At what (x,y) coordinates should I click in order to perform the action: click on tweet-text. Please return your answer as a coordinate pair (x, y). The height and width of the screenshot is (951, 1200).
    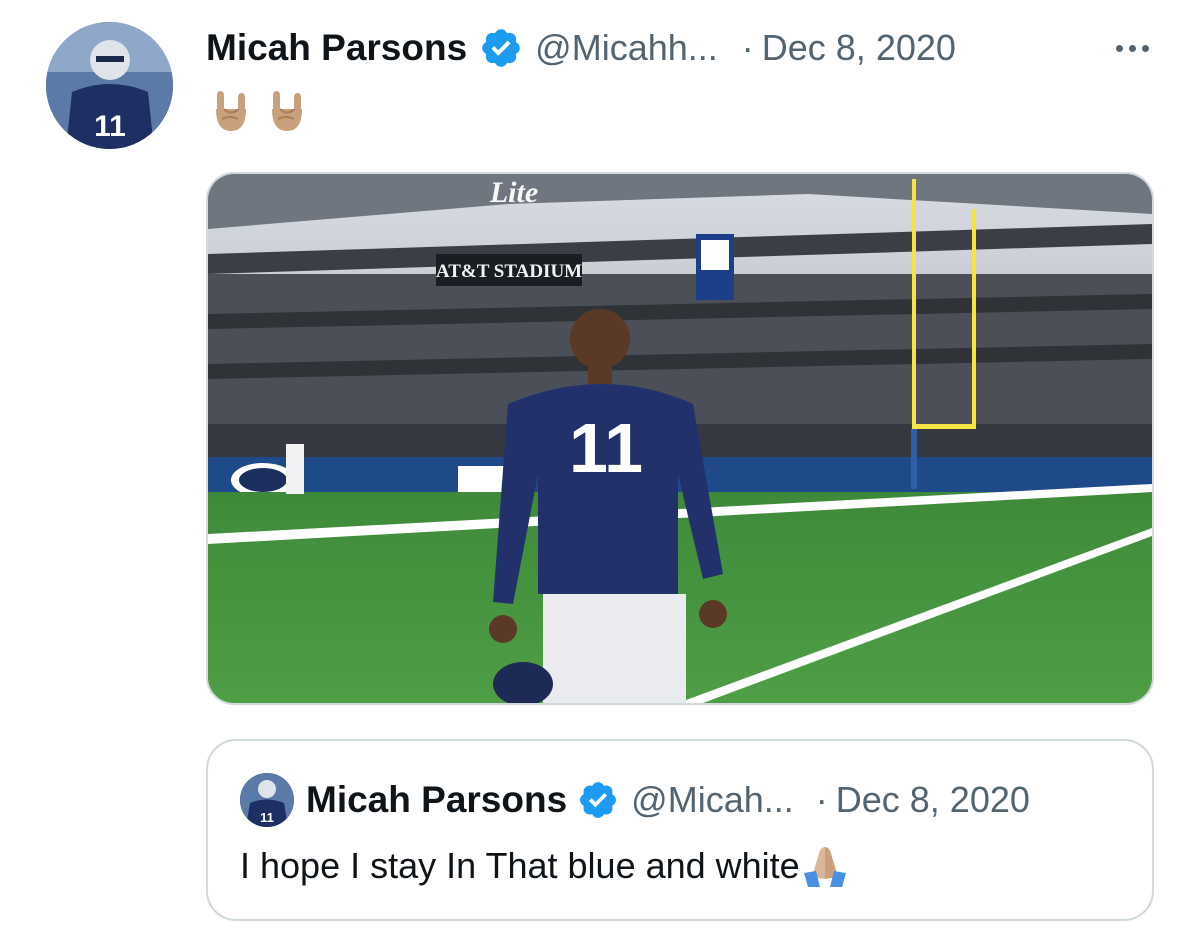
    Looking at the image, I should click on (259, 111).